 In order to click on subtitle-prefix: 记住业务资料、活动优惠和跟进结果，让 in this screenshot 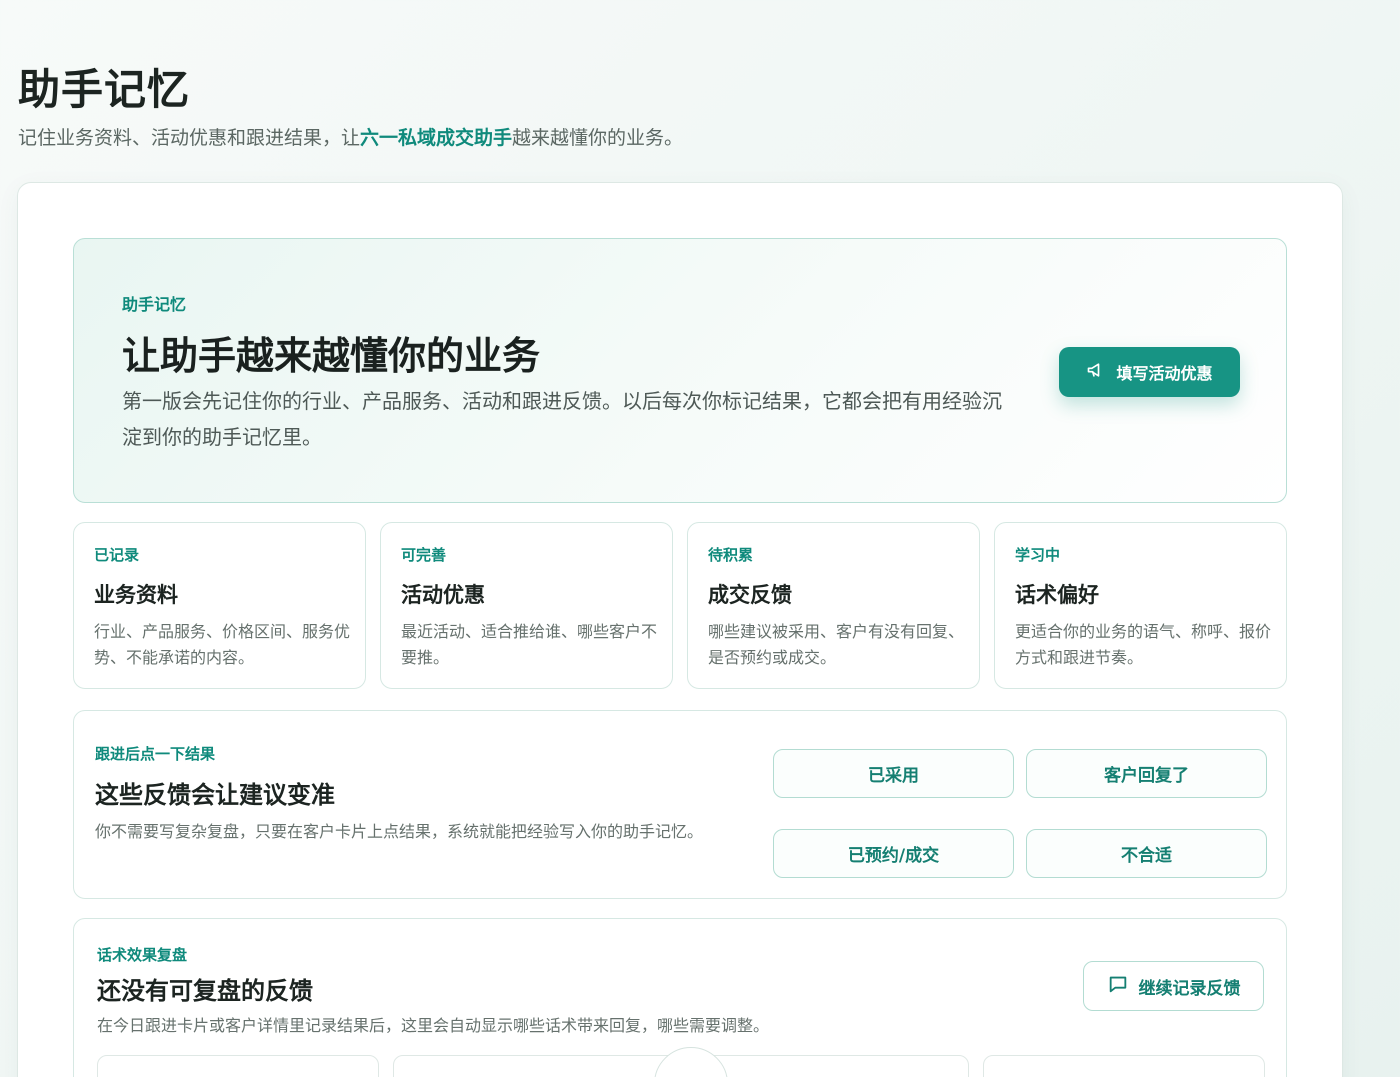, I will do `click(189, 138)`.